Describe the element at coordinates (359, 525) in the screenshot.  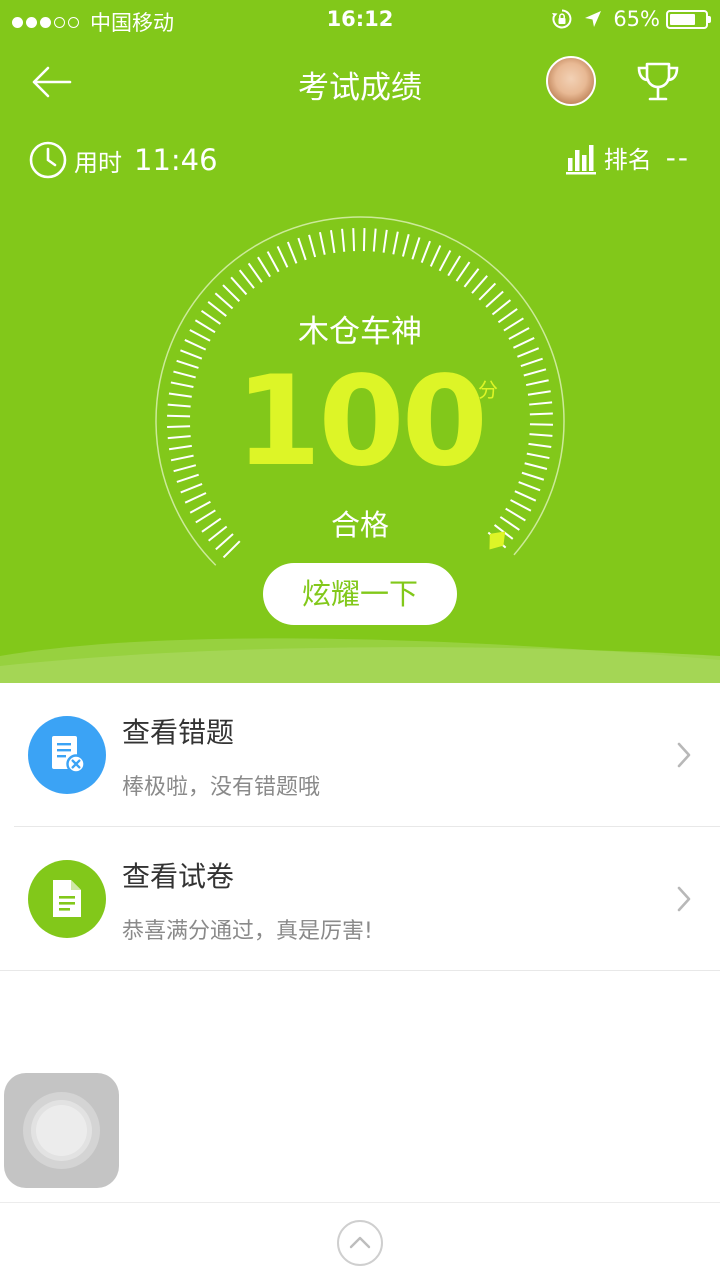
I see `pass-status: 合格` at that location.